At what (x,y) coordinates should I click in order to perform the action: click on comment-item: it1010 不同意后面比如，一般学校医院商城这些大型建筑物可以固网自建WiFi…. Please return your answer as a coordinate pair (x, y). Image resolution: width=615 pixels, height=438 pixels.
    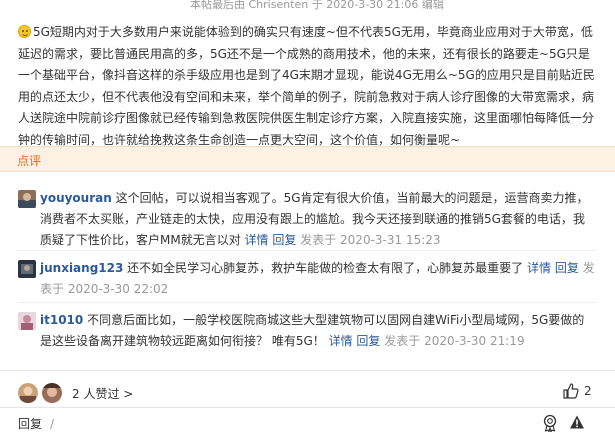
    Looking at the image, I should click on (307, 331).